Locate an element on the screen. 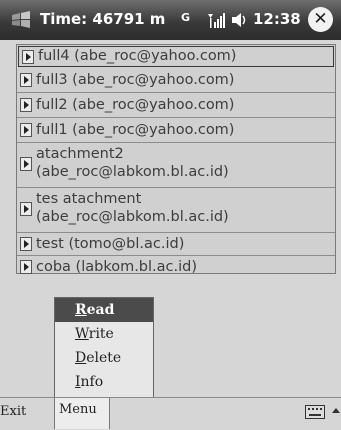 The height and width of the screenshot is (430, 341). menu-item-write: Write is located at coordinates (104, 334).